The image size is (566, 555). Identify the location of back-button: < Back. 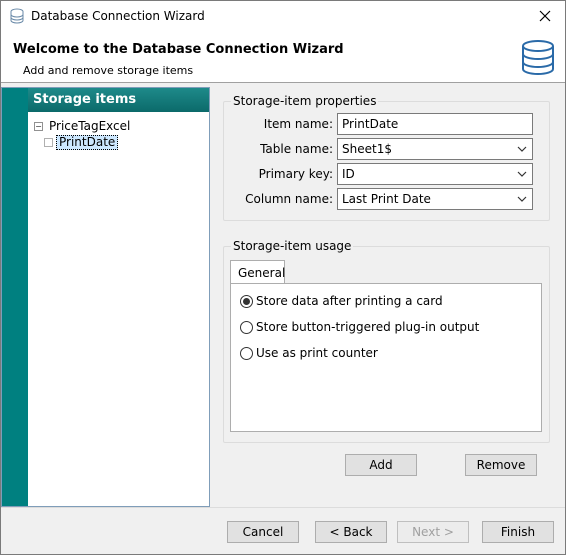
(351, 532).